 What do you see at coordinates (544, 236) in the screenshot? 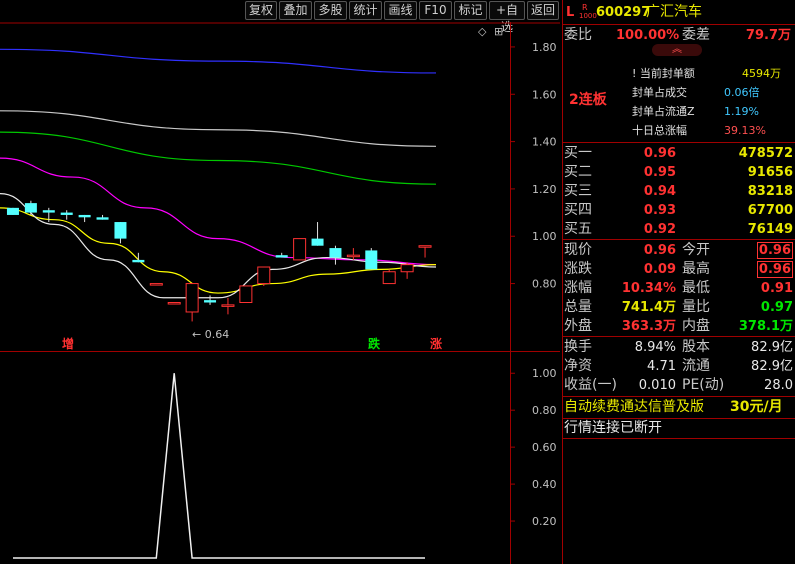
I see `price-tick-label: 1.00` at bounding box center [544, 236].